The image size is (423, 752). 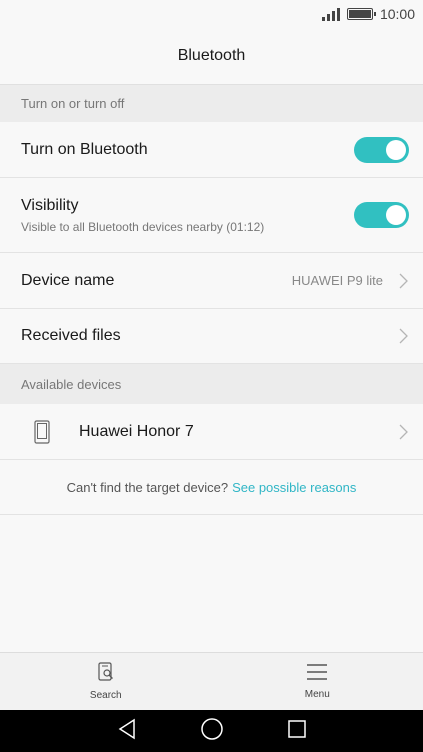 I want to click on menu-button-label: Menu, so click(x=317, y=694).